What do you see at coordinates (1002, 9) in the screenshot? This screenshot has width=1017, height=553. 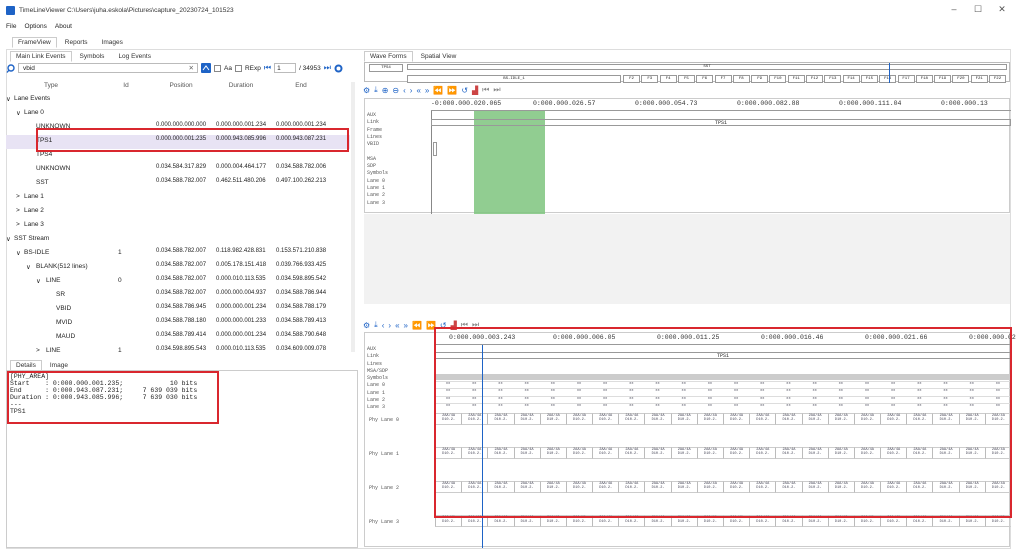 I see `close-button: ✕` at bounding box center [1002, 9].